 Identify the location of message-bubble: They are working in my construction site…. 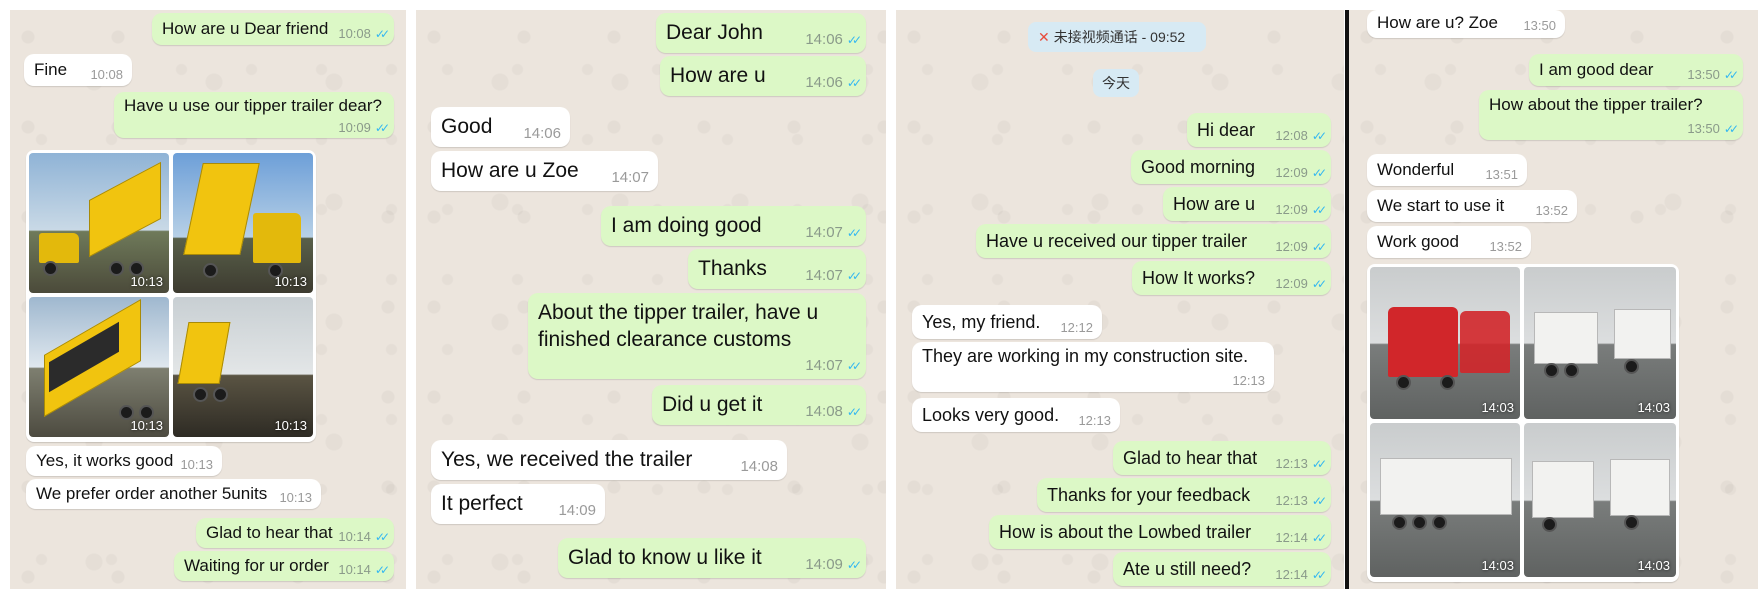
(1093, 367).